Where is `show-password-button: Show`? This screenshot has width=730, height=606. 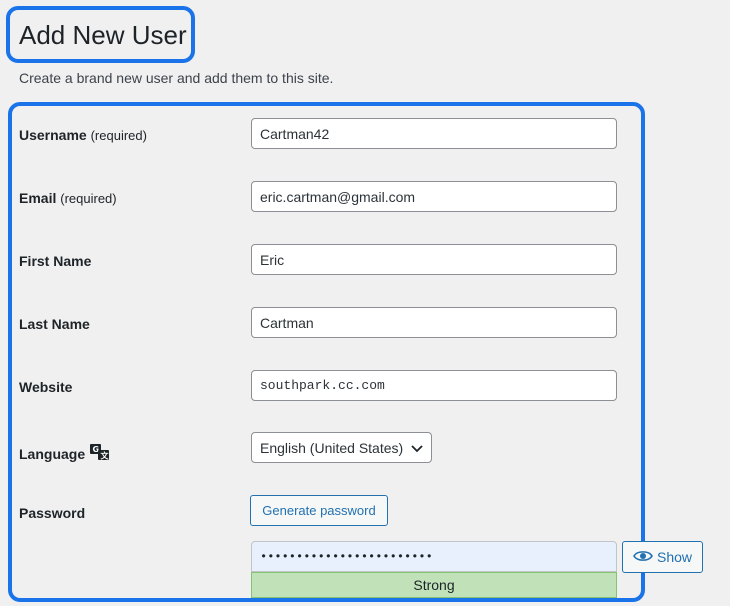
show-password-button: Show is located at coordinates (662, 557).